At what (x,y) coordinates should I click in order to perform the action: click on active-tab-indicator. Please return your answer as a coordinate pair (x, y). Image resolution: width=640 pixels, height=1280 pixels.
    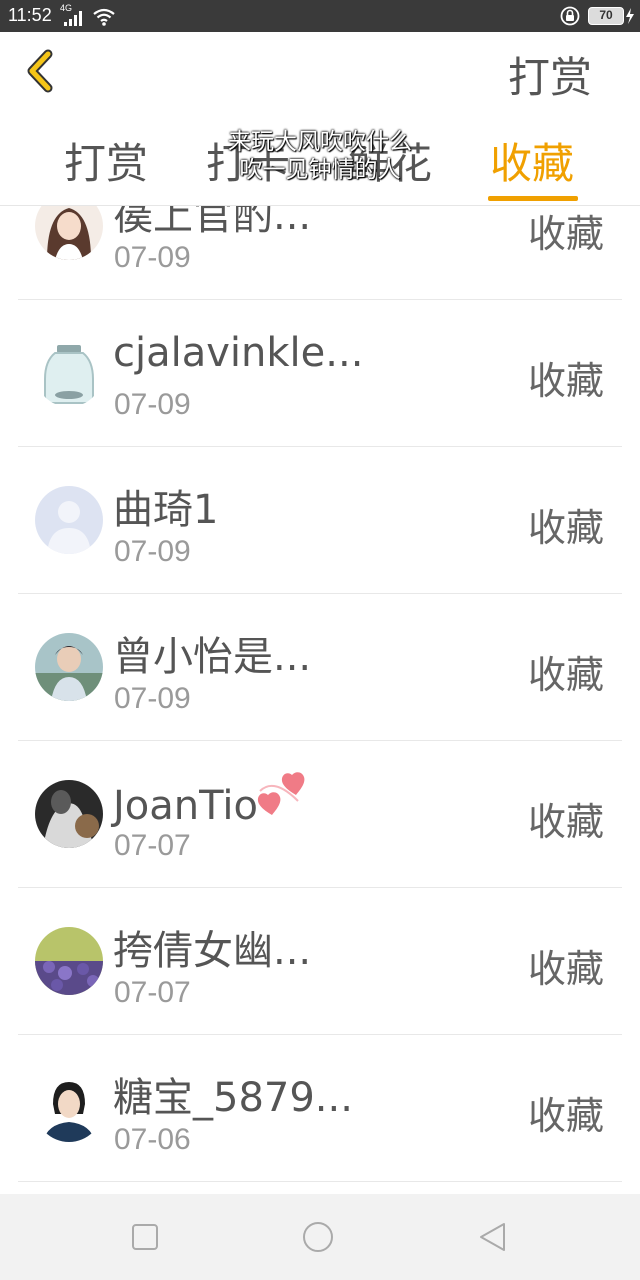
    Looking at the image, I should click on (533, 198).